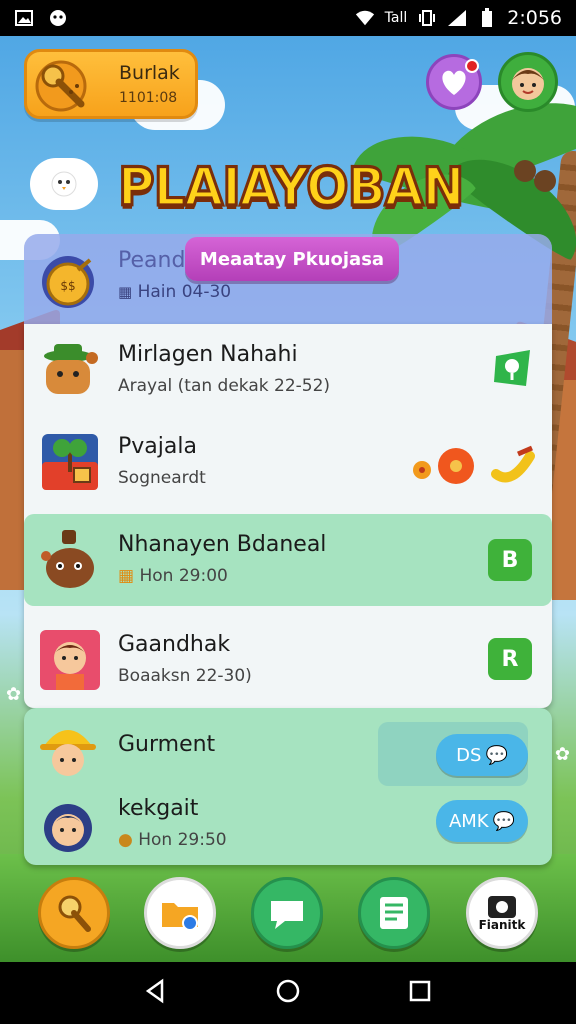 The height and width of the screenshot is (1024, 576). I want to click on friend-action-chip: DS 💬, so click(482, 755).